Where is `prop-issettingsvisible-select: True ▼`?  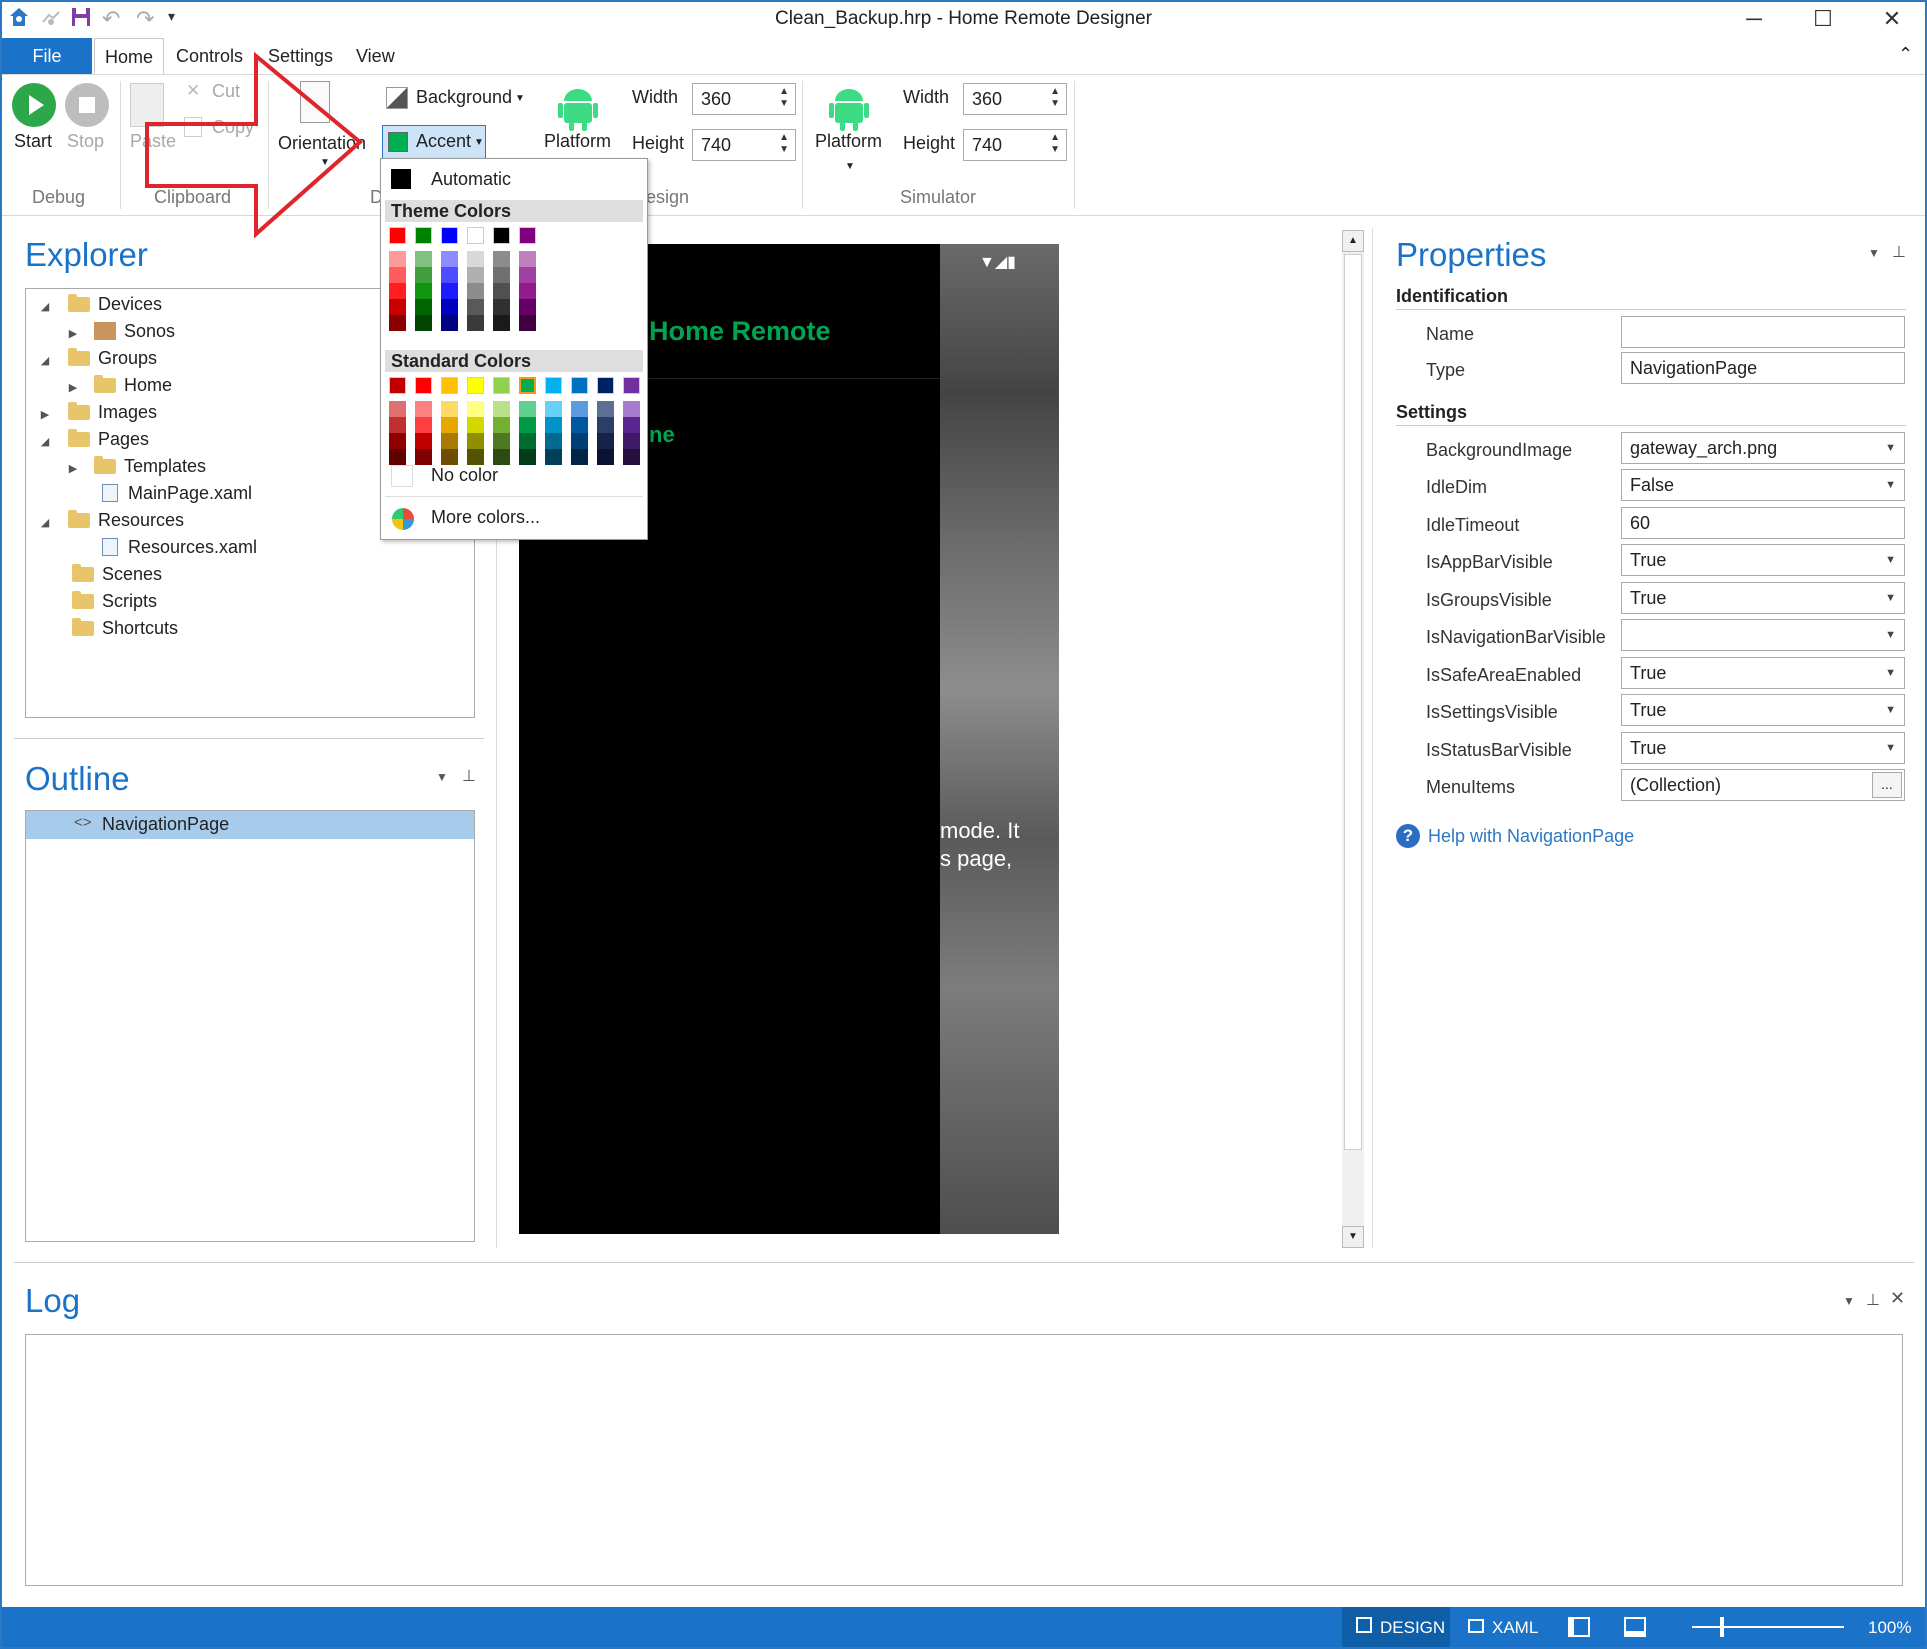 prop-issettingsvisible-select: True ▼ is located at coordinates (1763, 710).